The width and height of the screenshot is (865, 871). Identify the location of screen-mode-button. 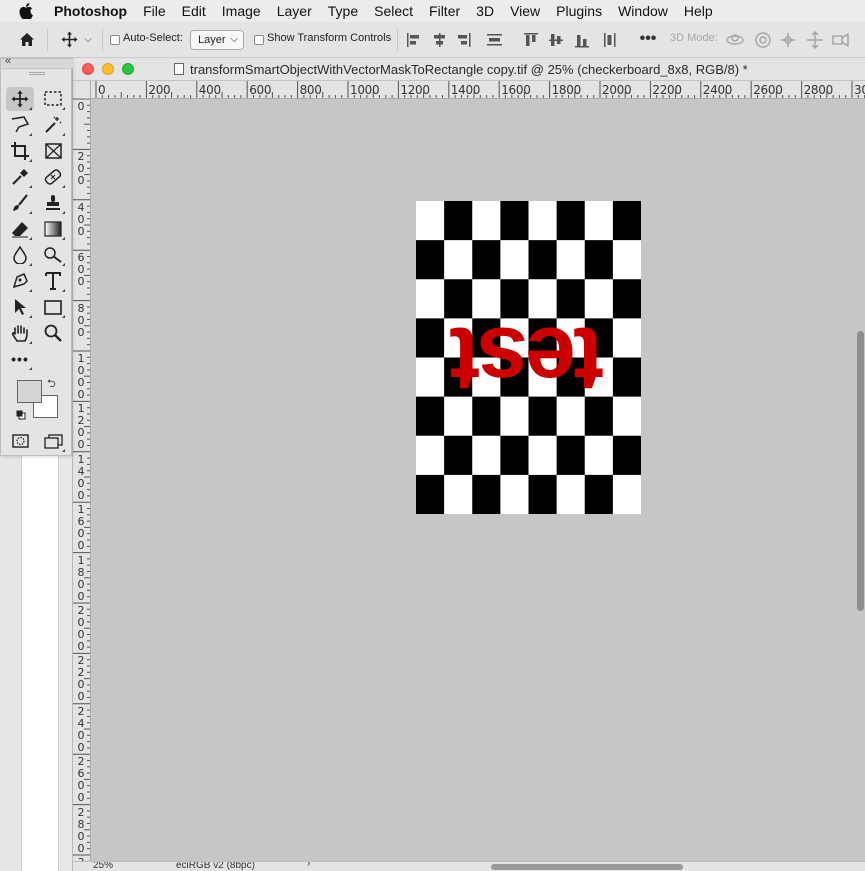
(53, 441).